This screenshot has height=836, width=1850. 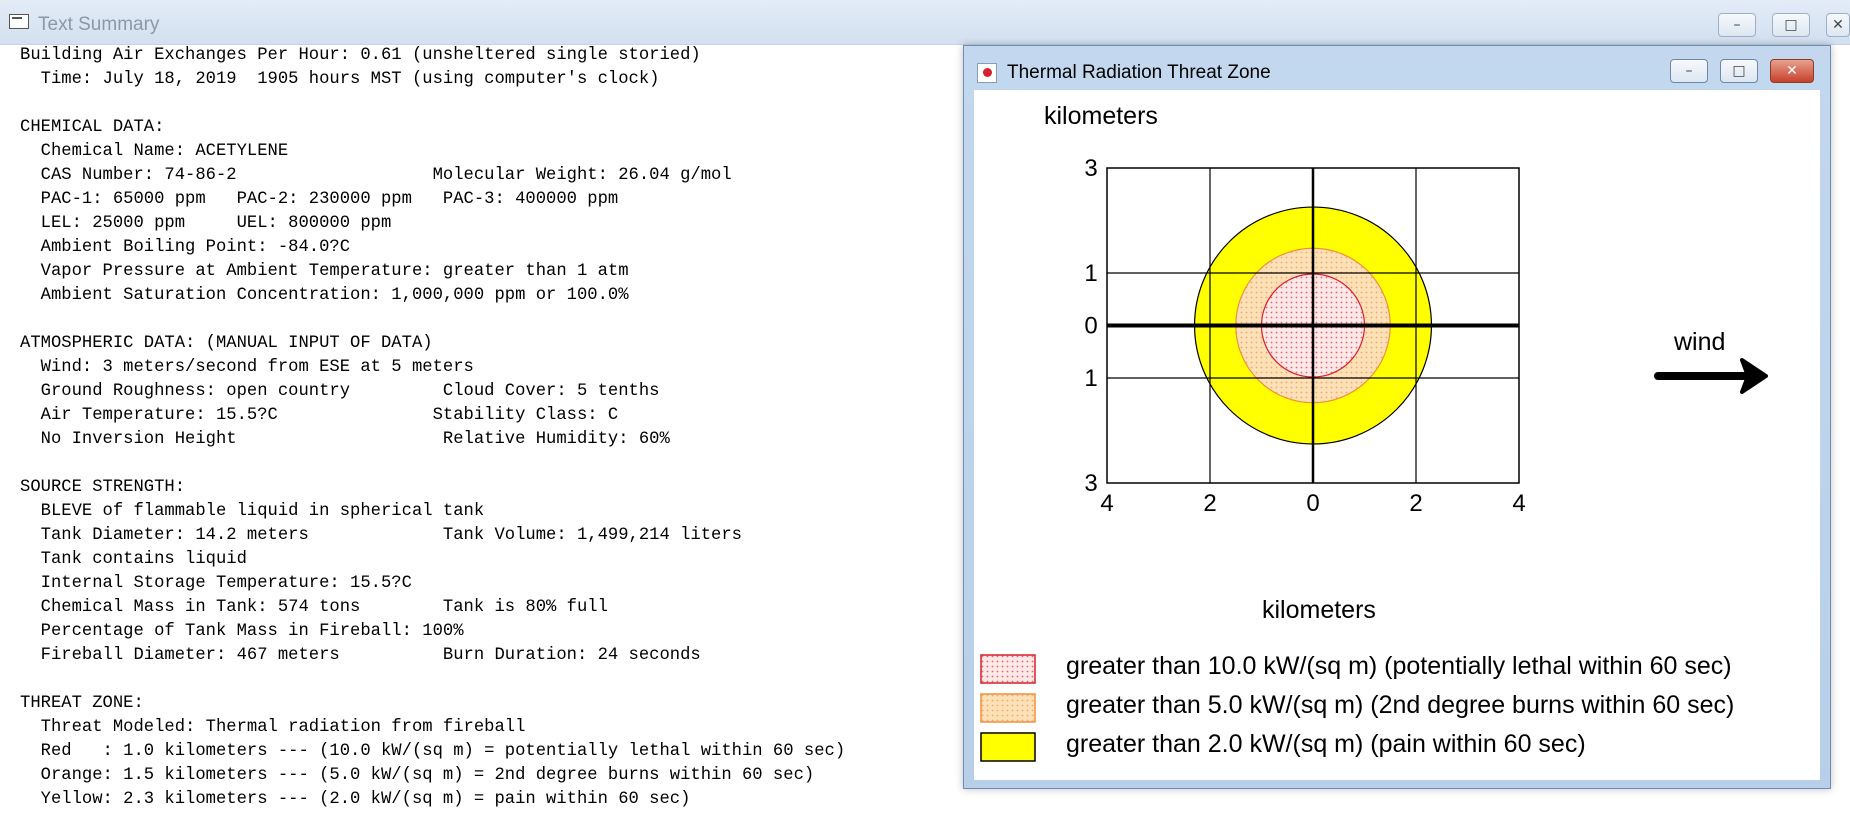 What do you see at coordinates (1008, 708) in the screenshot?
I see `legend-swatch-orange` at bounding box center [1008, 708].